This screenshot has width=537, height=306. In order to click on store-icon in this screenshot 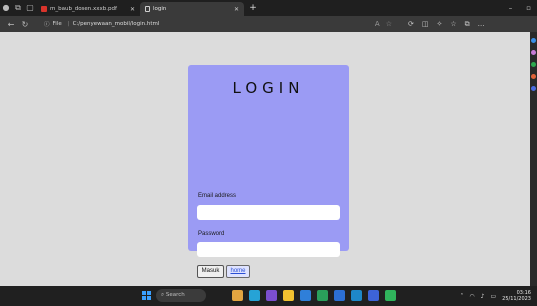, I will do `click(305, 295)`.